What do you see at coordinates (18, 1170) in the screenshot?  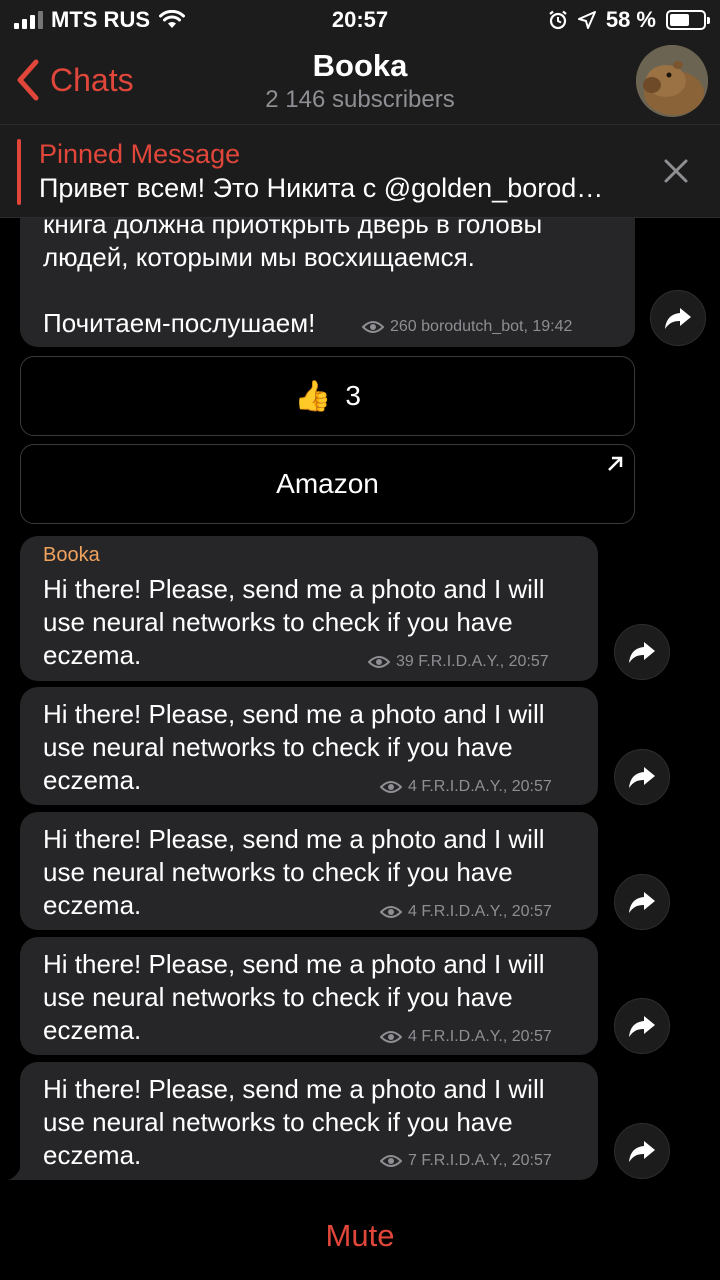 I see `bubble-tail` at bounding box center [18, 1170].